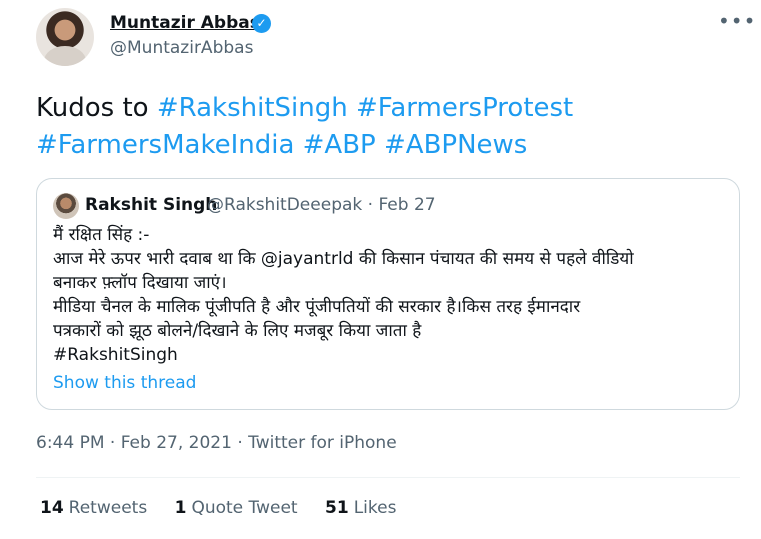 This screenshot has width=761, height=539. Describe the element at coordinates (115, 355) in the screenshot. I see `quoted-hashtag: #RakshitSingh` at that location.